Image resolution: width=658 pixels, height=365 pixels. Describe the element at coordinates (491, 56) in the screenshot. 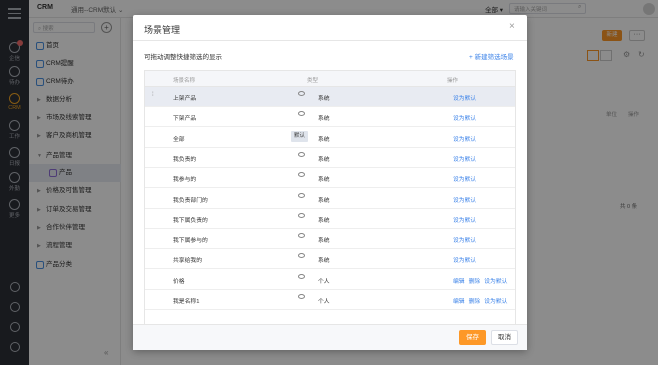

I see `new-scene-link: + 新建筛选场景` at that location.